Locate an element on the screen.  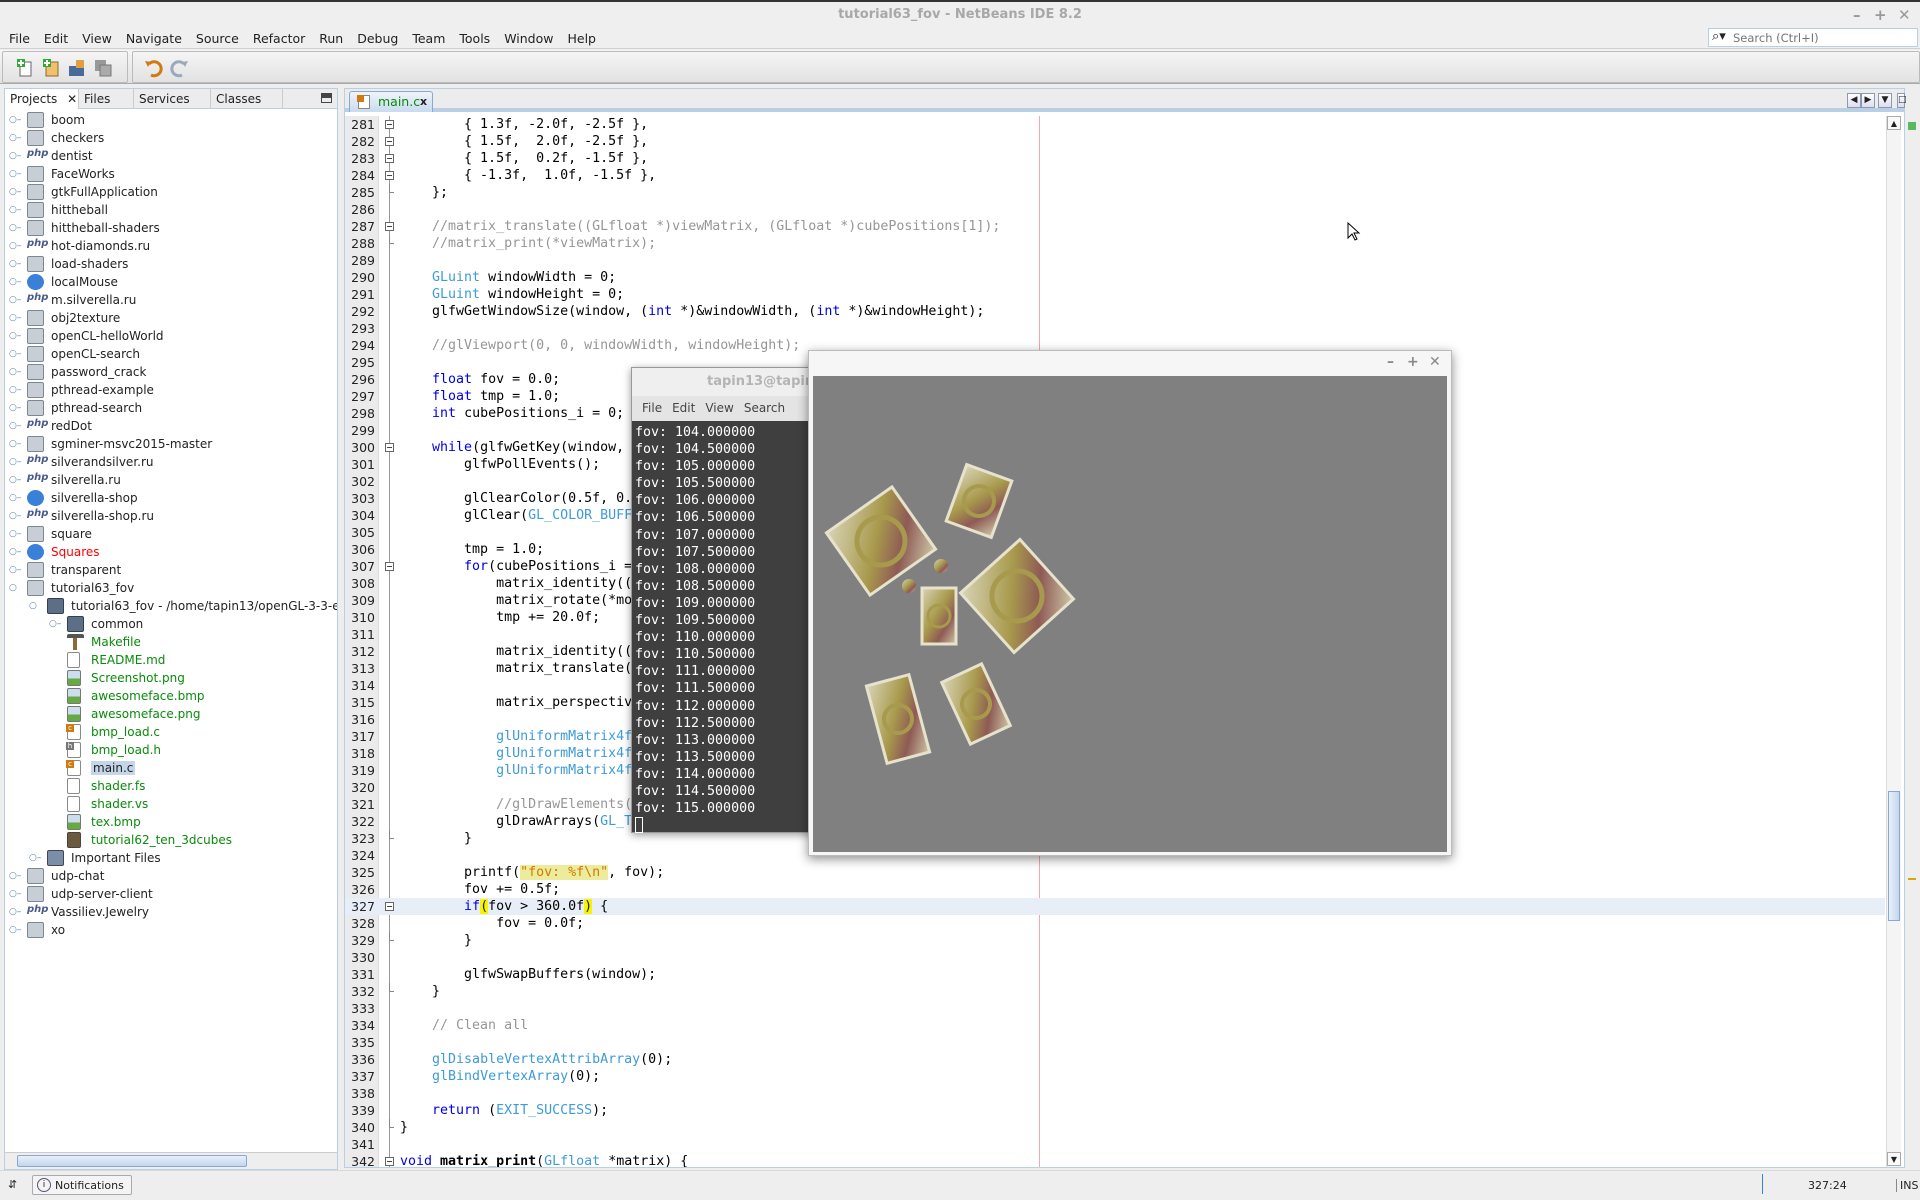
code-line: 342 void matrix_print(GLfloat *matrix) { is located at coordinates (1115, 1160).